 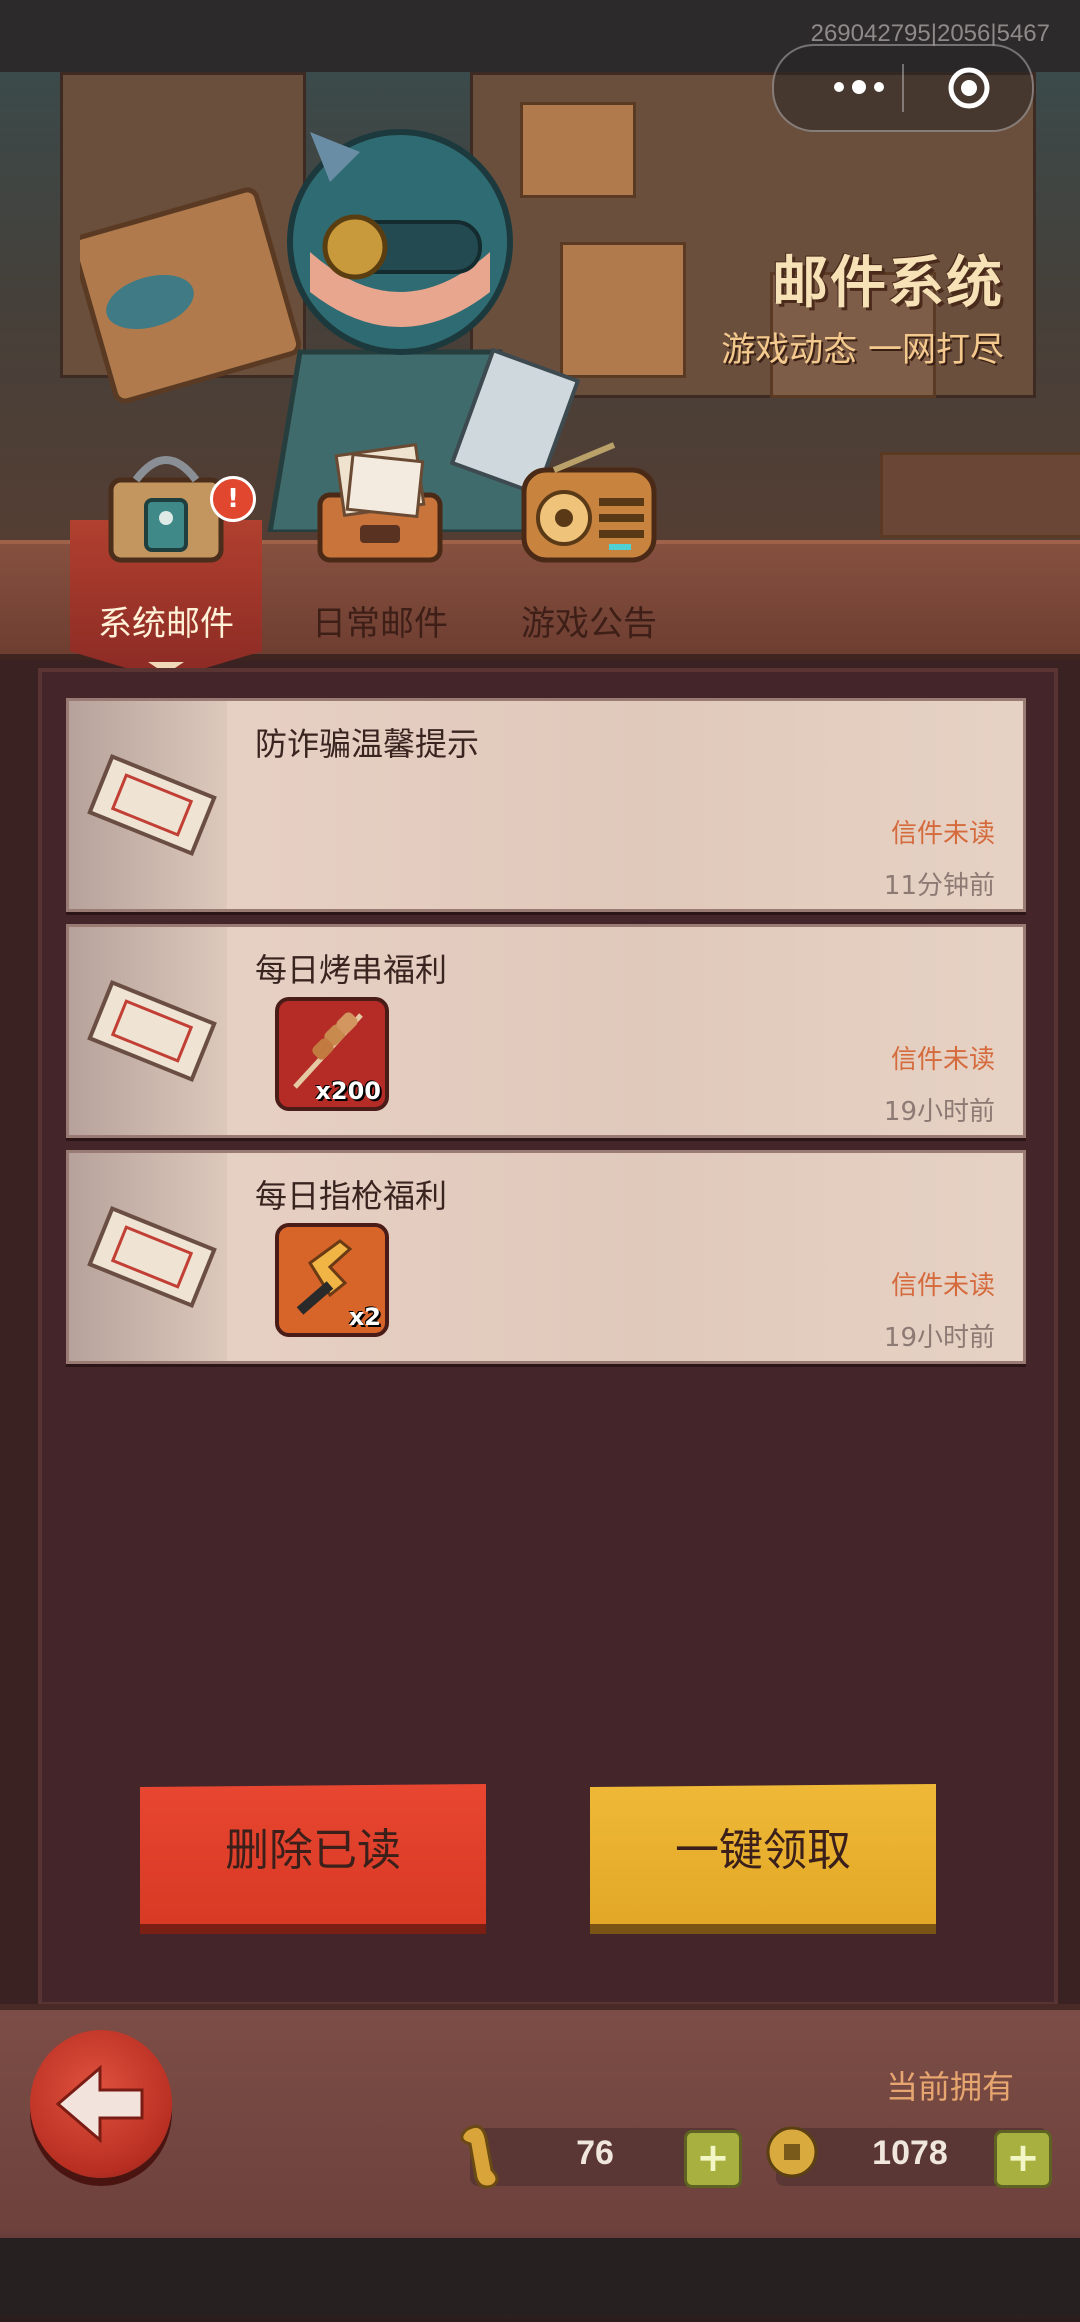 What do you see at coordinates (546, 805) in the screenshot?
I see `mail-item: 防诈骗温馨提示 信件未读 11分钟前` at bounding box center [546, 805].